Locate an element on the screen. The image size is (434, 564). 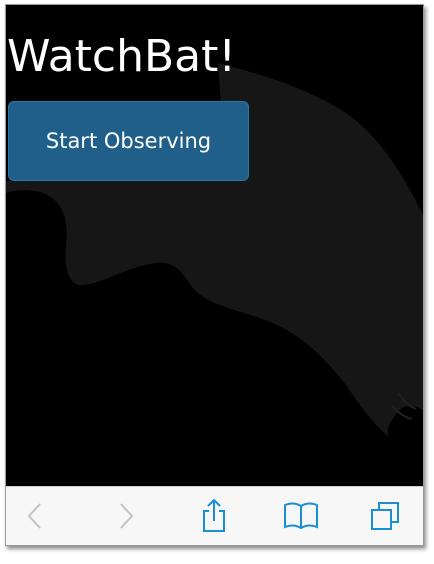
back-button is located at coordinates (35, 516).